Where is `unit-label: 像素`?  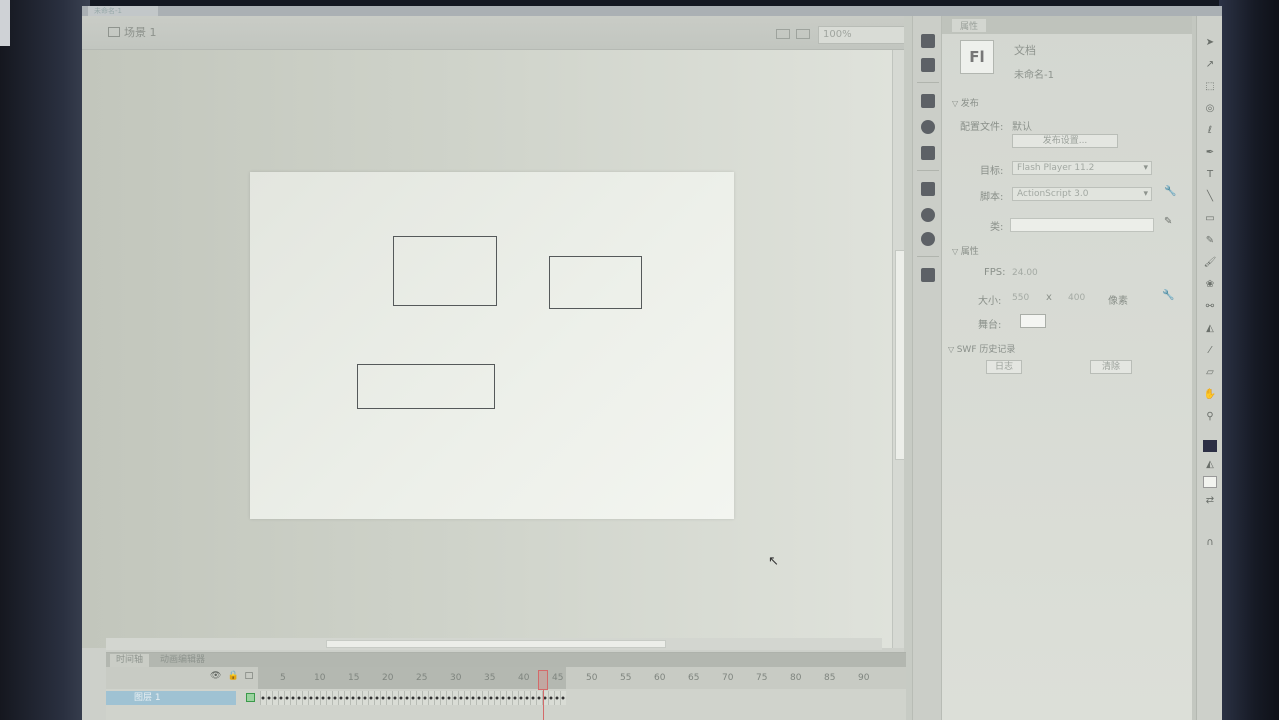
unit-label: 像素 is located at coordinates (1118, 301).